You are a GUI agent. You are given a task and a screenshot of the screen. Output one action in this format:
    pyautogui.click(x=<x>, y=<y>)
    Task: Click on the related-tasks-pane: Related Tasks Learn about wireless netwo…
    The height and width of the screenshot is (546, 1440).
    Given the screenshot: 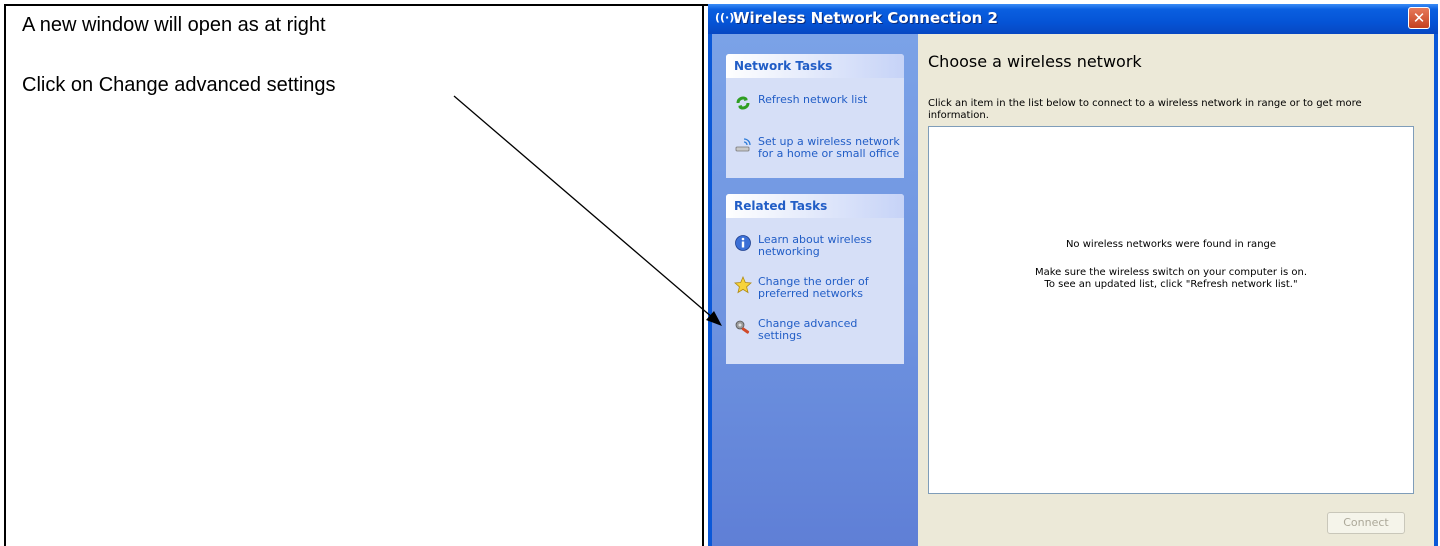 What is the action you would take?
    pyautogui.click(x=815, y=279)
    